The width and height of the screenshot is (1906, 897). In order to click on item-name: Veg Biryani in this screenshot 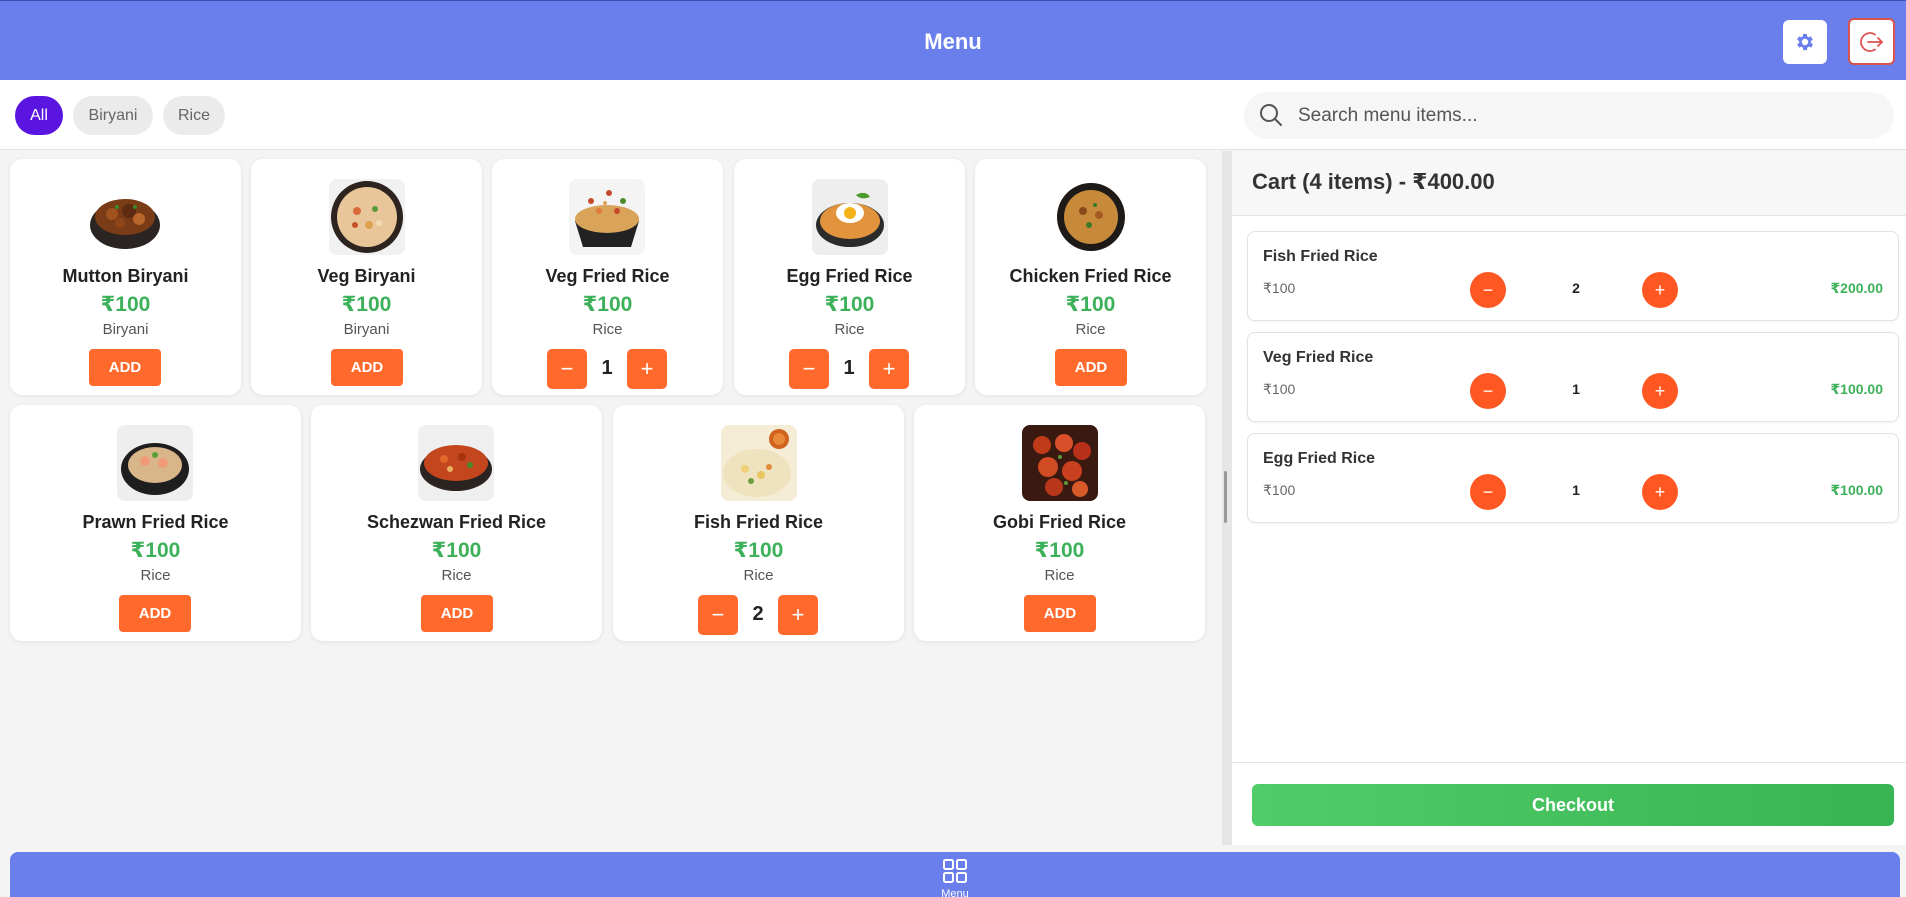, I will do `click(366, 276)`.